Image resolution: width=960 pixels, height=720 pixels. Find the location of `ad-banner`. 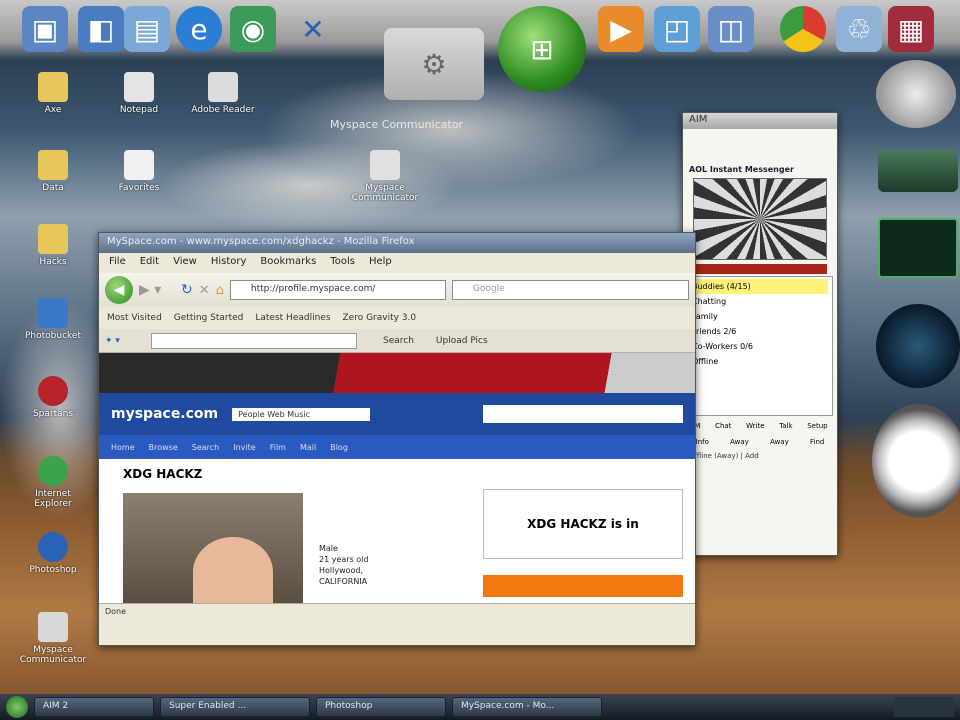

ad-banner is located at coordinates (397, 373).